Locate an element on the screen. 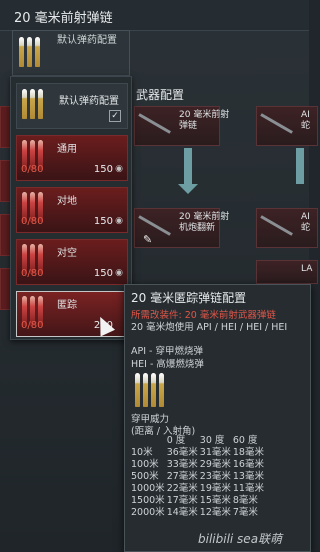  table-cell: 17毫米 is located at coordinates (182, 500).